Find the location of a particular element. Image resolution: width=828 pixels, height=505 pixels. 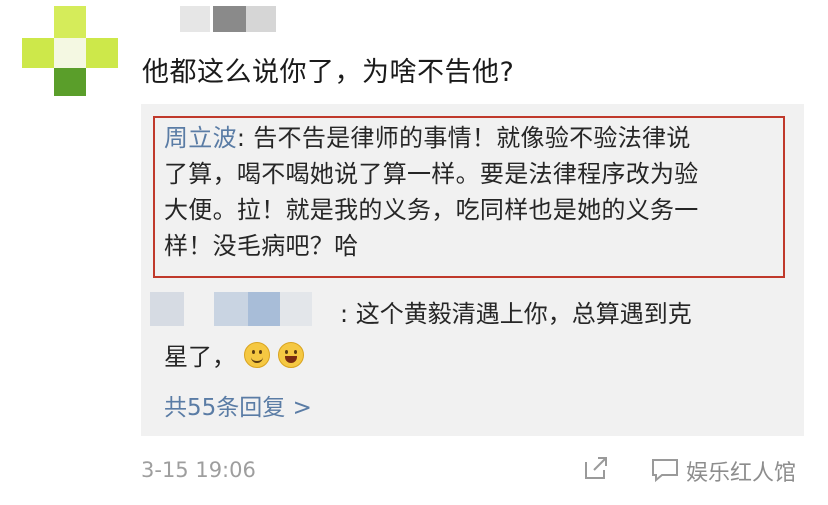

reply-line: 周立波: 告不告是律师的事情！就像验不验法律说 is located at coordinates (474, 138).